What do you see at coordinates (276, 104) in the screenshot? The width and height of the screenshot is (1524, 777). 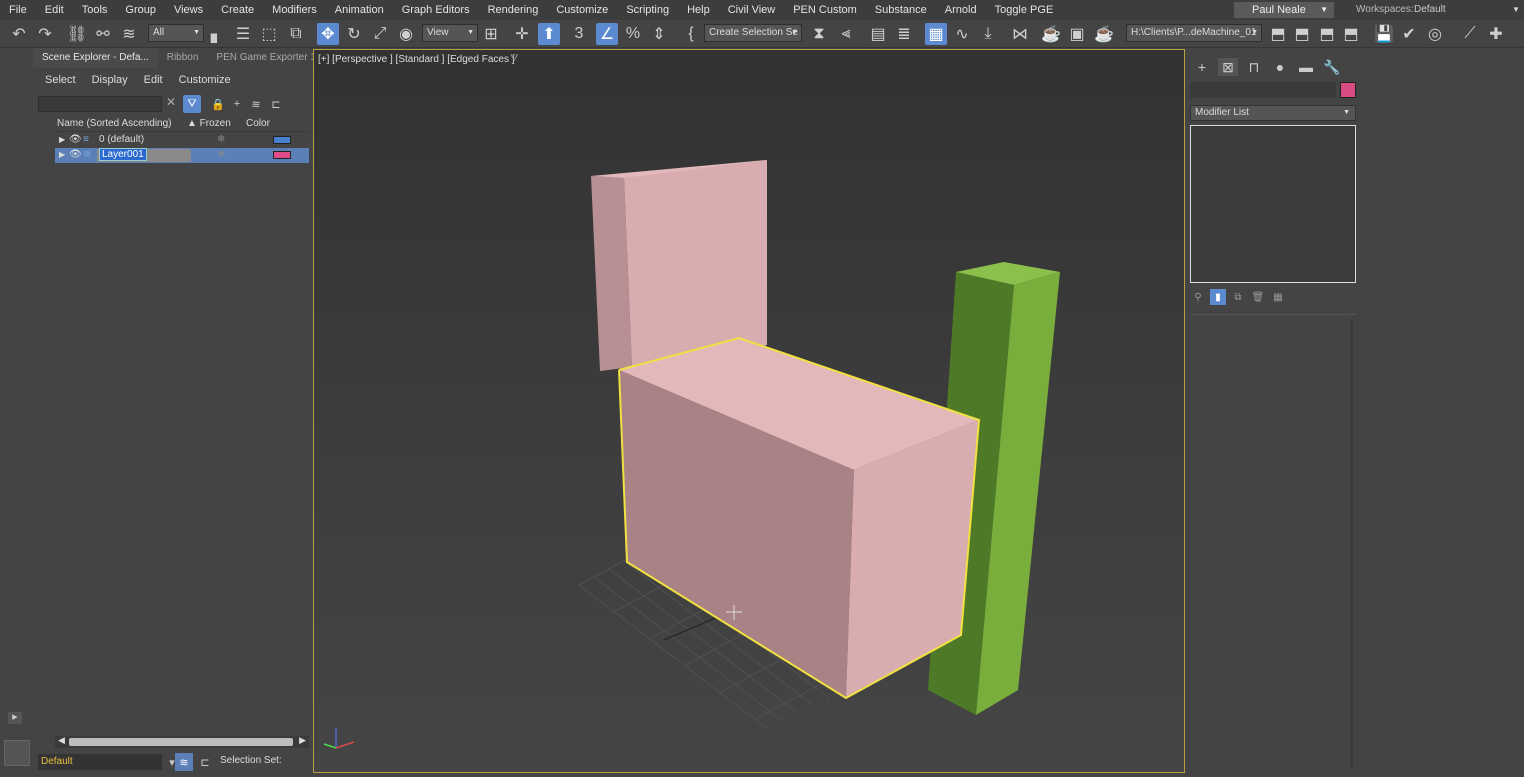 I see `layer-hierarchy-icon: ⊏` at bounding box center [276, 104].